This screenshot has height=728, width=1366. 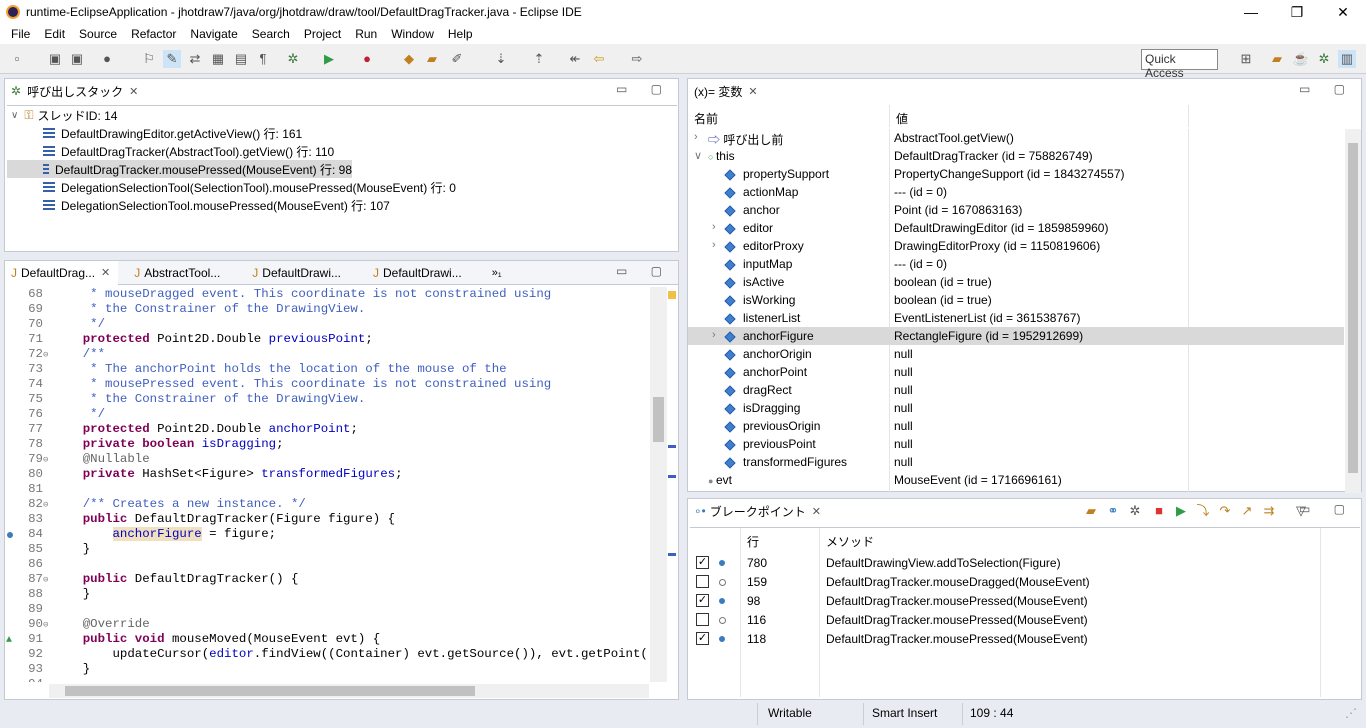 What do you see at coordinates (366, 34) in the screenshot?
I see `menu-run: Run` at bounding box center [366, 34].